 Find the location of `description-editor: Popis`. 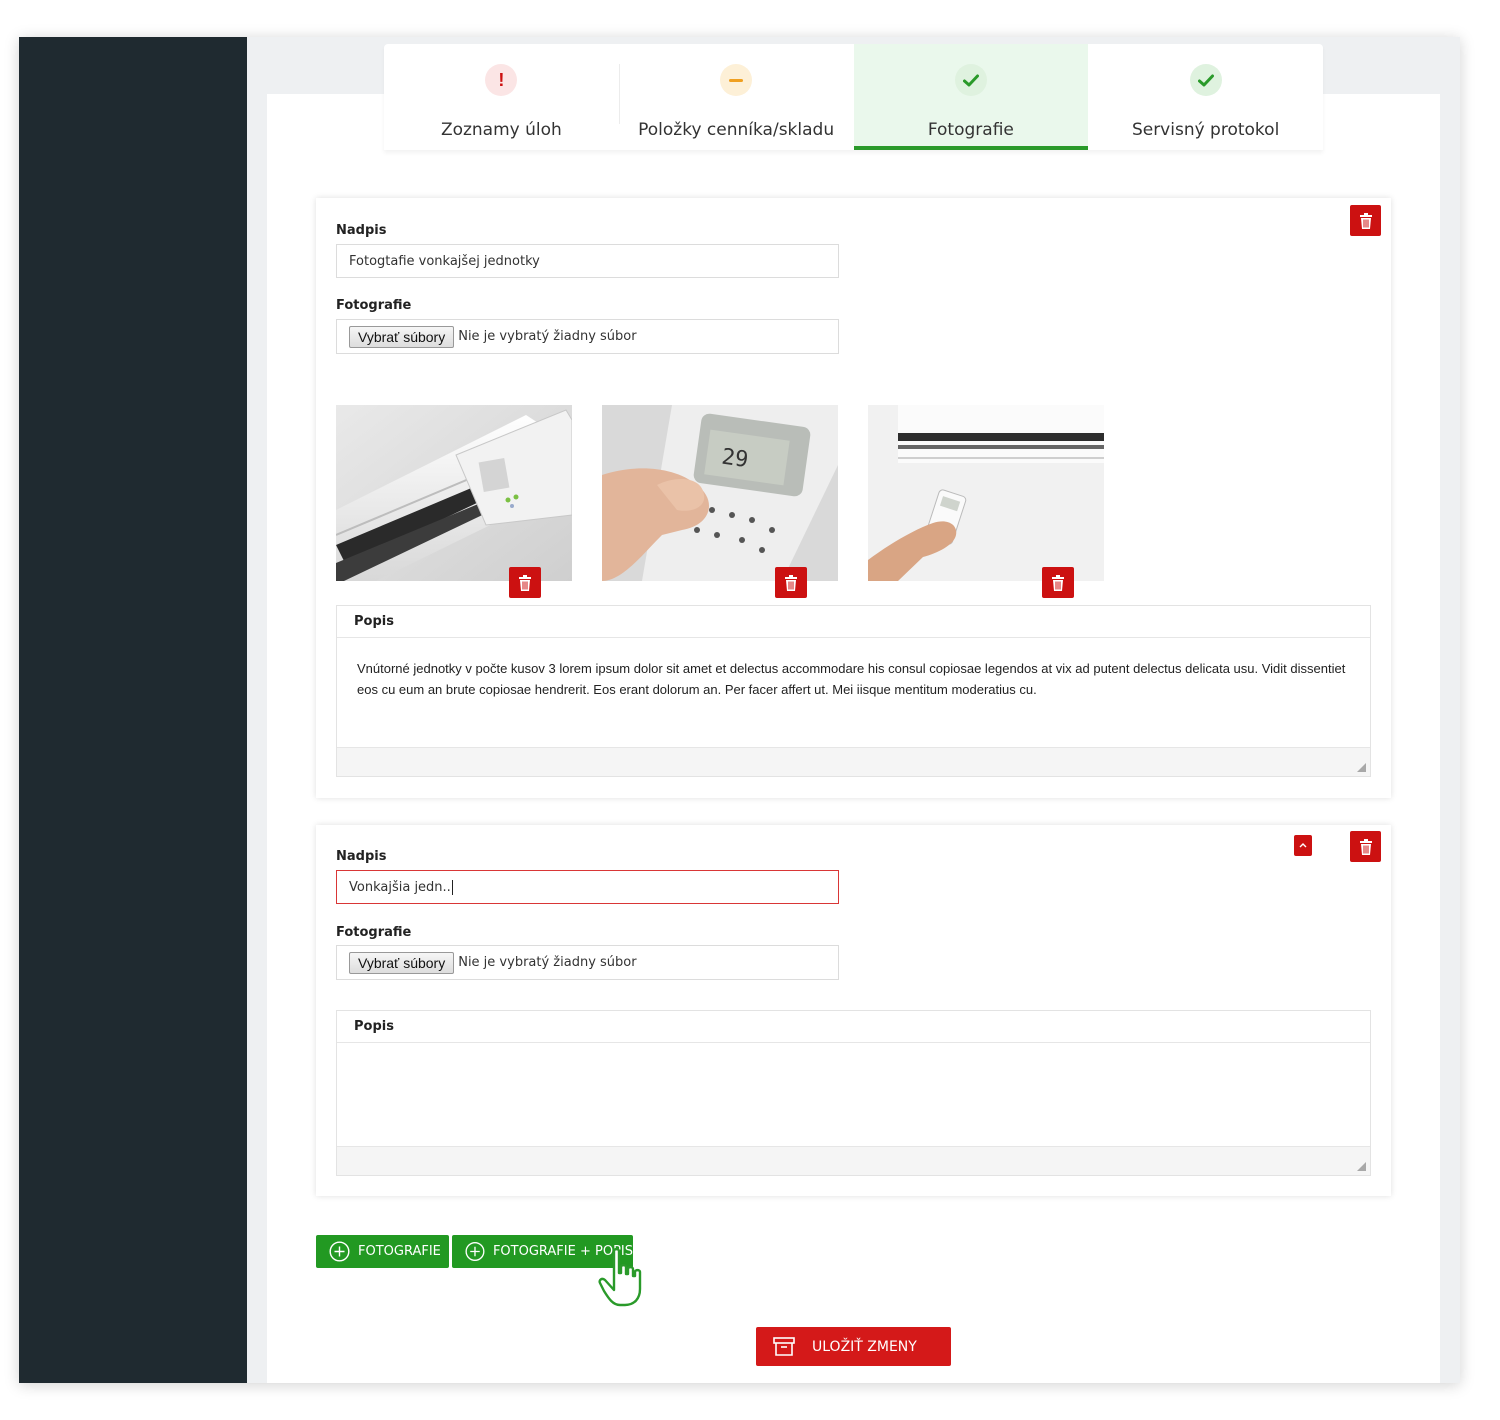

description-editor: Popis is located at coordinates (853, 1093).